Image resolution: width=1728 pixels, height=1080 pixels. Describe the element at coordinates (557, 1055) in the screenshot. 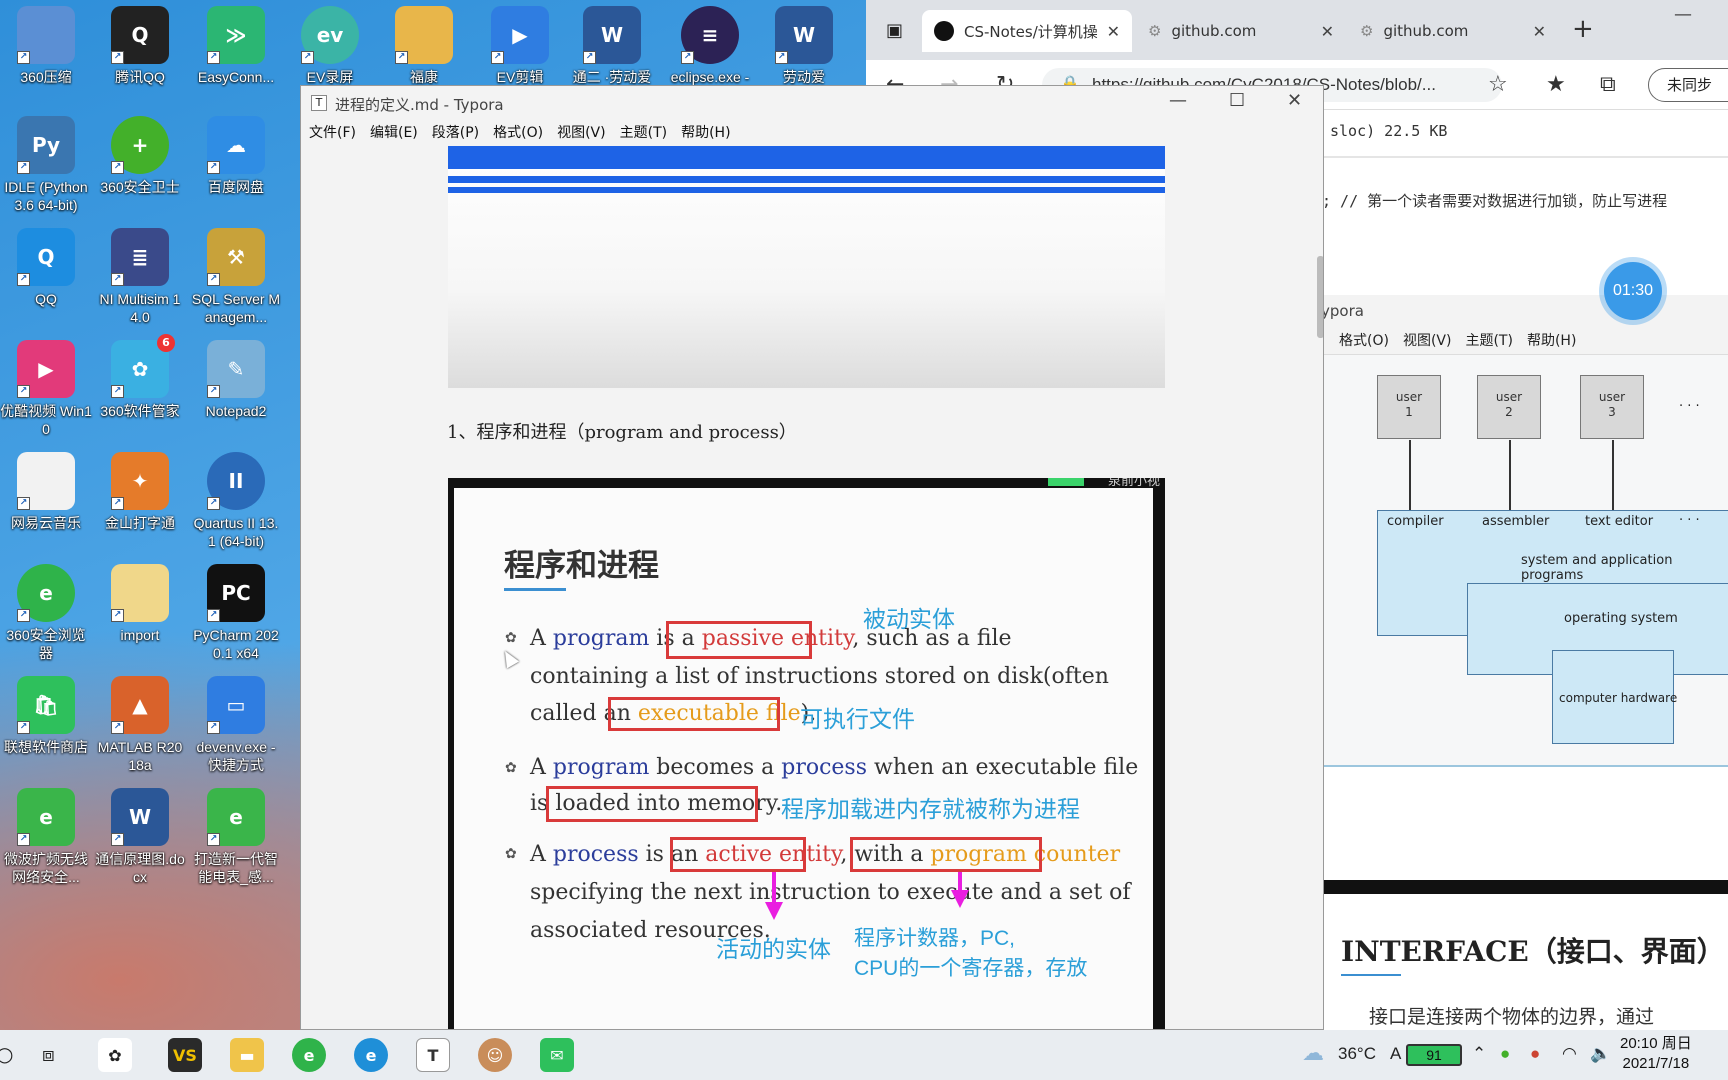

I see `wechat-icon: ✉` at that location.